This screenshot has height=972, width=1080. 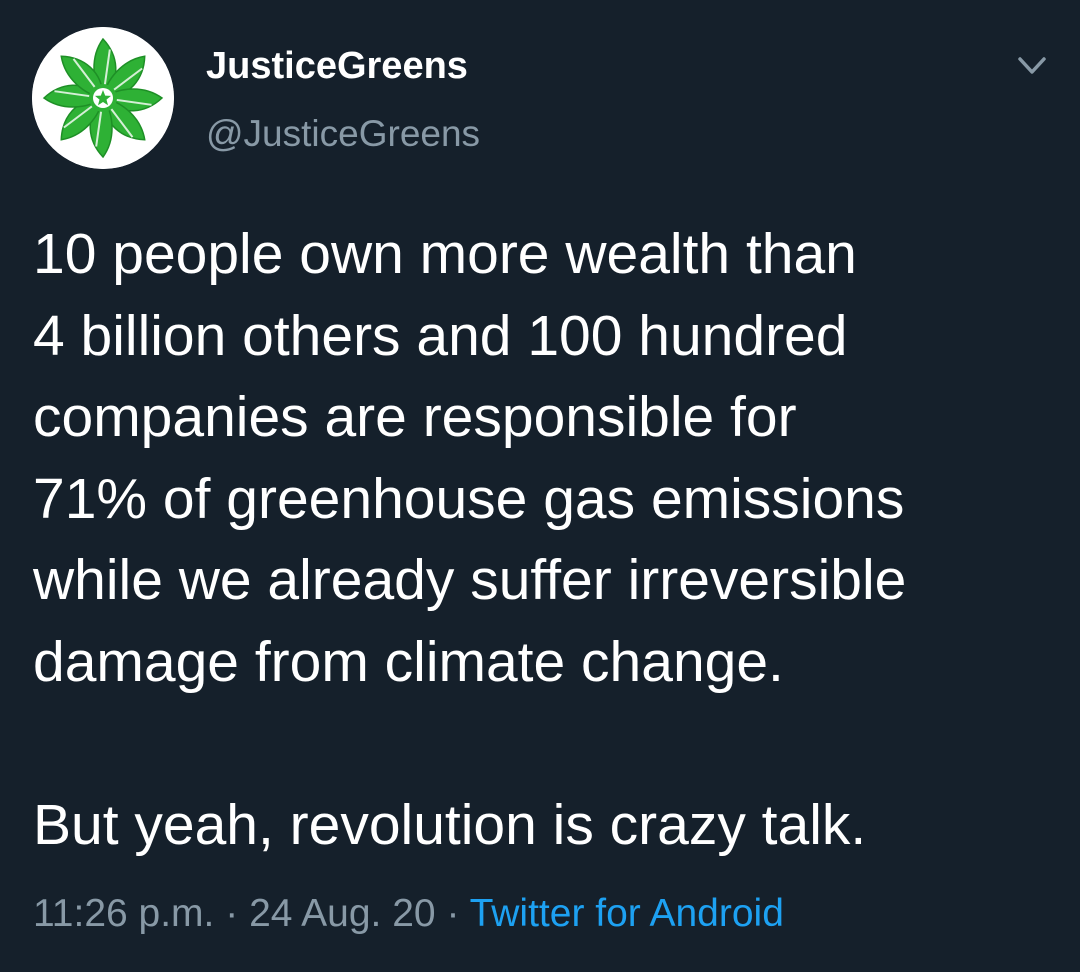 I want to click on tweet-time: 11:26 p.m., so click(x=123, y=913).